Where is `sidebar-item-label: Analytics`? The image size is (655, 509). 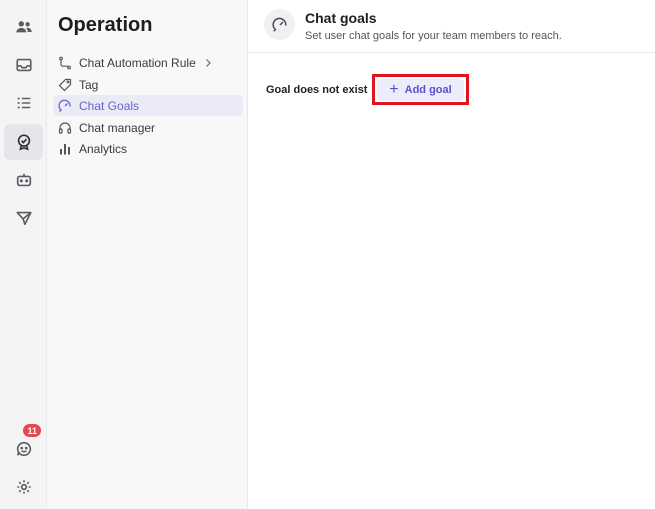
sidebar-item-label: Analytics is located at coordinates (103, 148).